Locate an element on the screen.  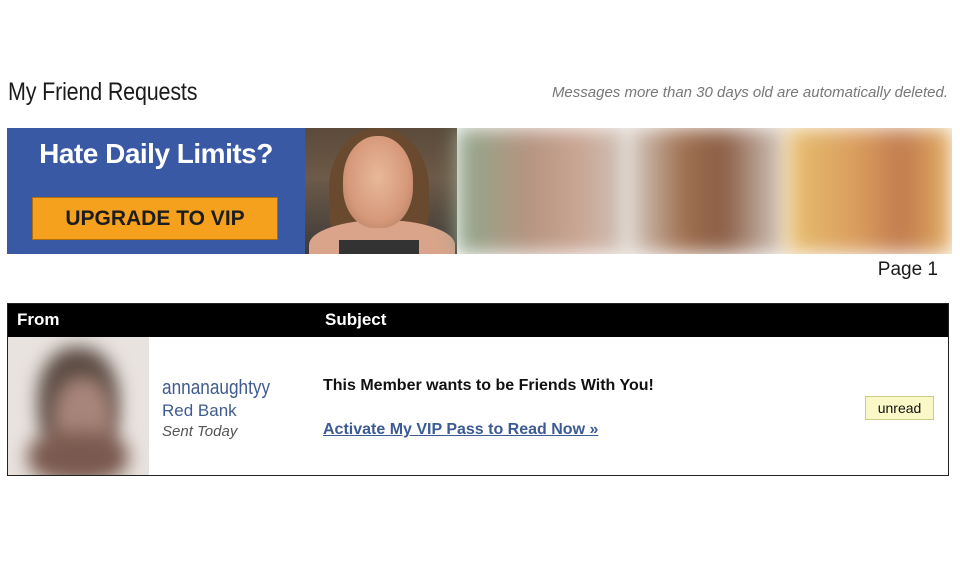
upgrade-vip-button: UPGRADE TO VIP is located at coordinates (155, 218).